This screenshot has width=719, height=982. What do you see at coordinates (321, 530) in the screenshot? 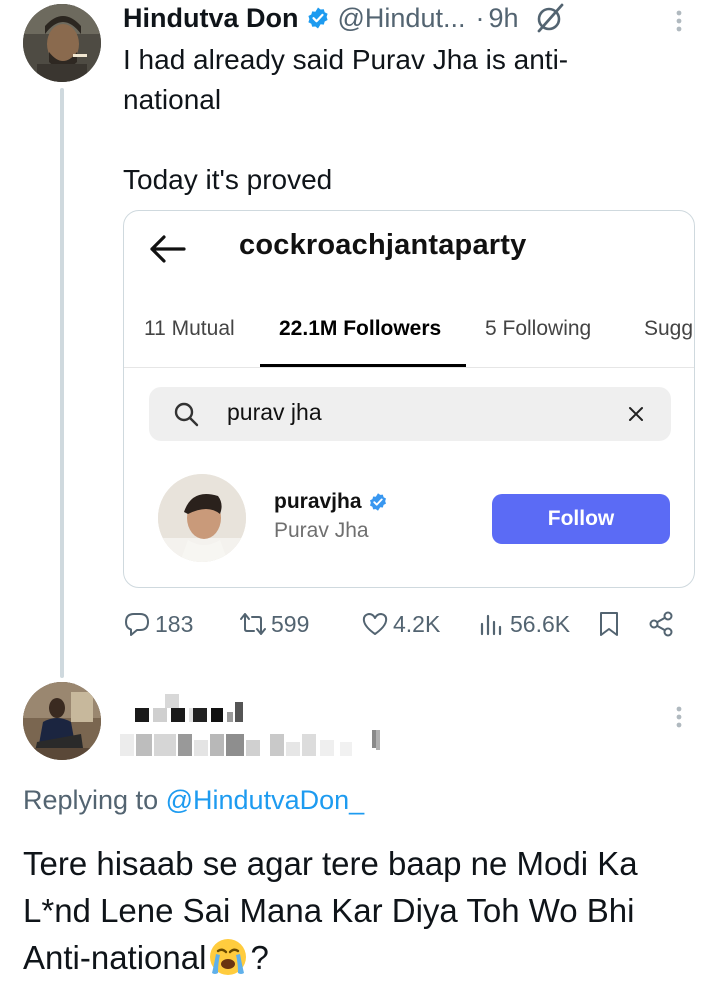
I see `result-fullname: Purav Jha` at bounding box center [321, 530].